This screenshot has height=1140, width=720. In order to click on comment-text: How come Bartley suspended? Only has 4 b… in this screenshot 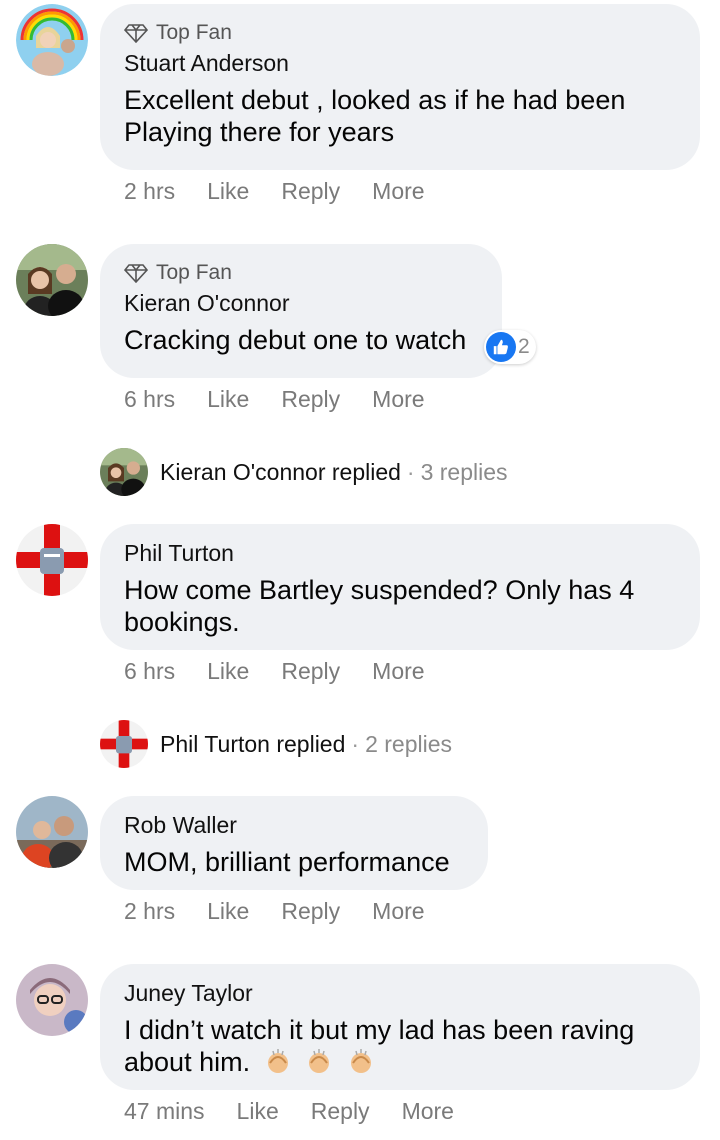, I will do `click(379, 606)`.